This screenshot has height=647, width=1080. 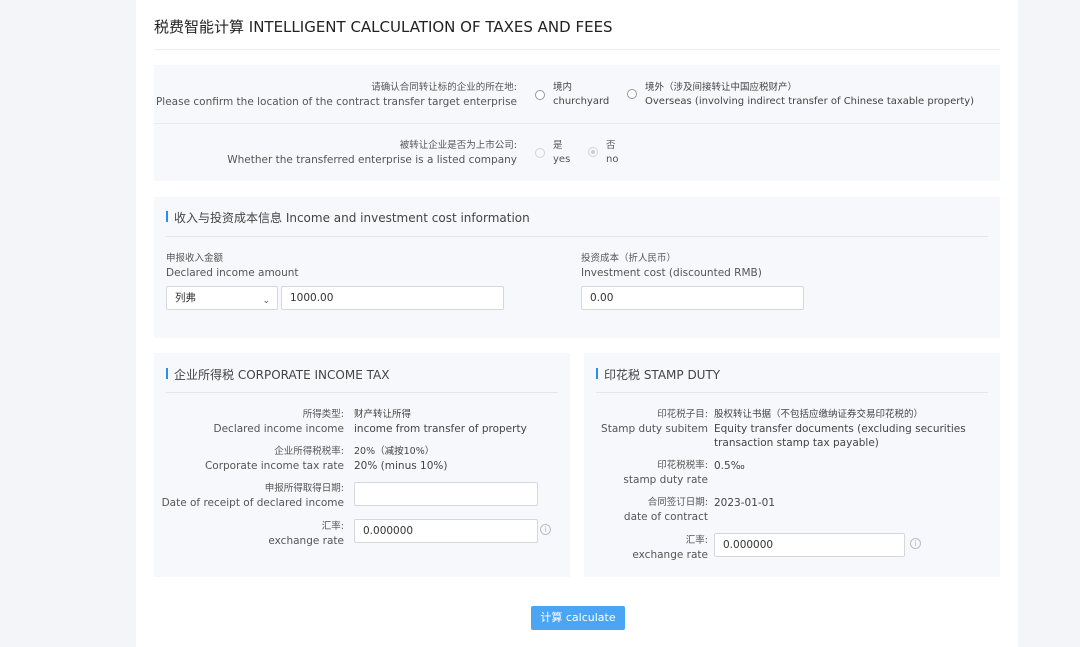 What do you see at coordinates (666, 510) in the screenshot?
I see `contract-date-label: 合同签订日期: date of contract` at bounding box center [666, 510].